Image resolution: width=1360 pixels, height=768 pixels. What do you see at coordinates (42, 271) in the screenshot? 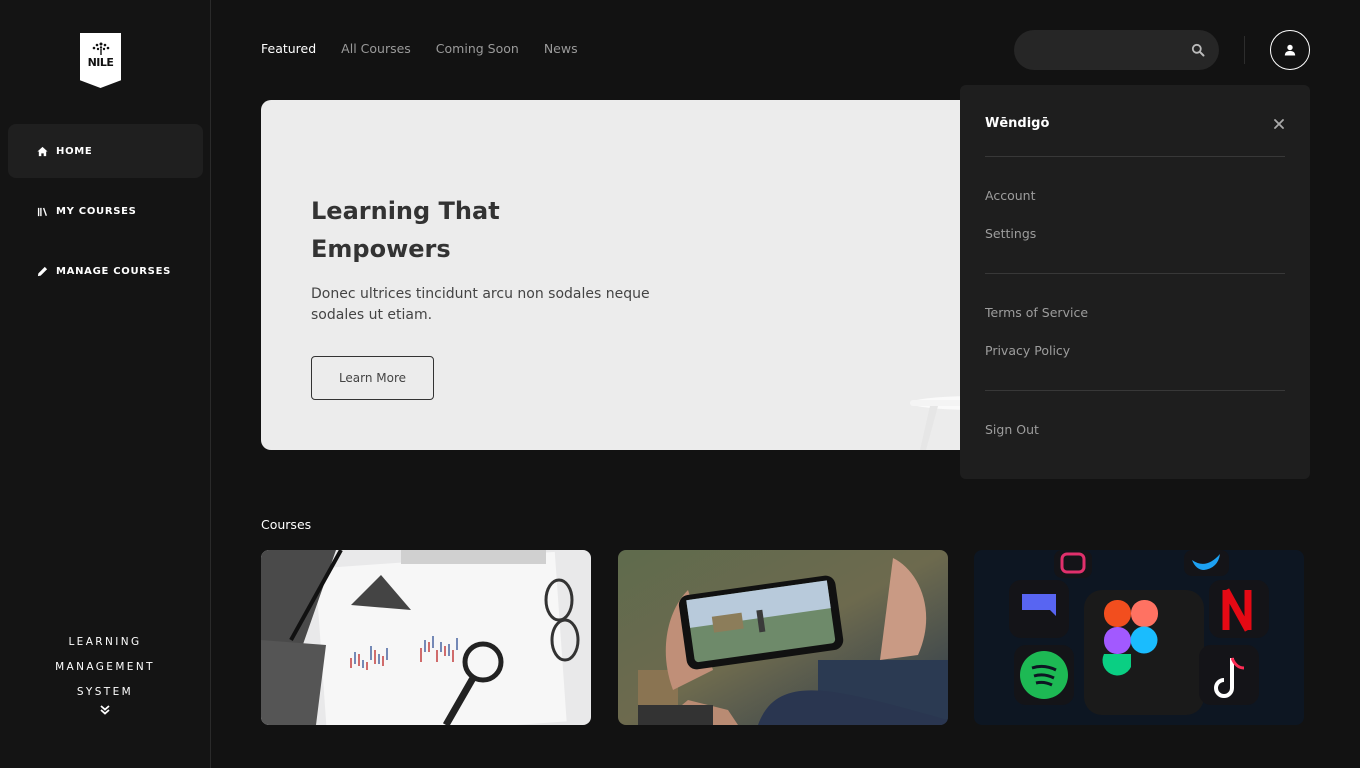
I see `pencil-icon` at bounding box center [42, 271].